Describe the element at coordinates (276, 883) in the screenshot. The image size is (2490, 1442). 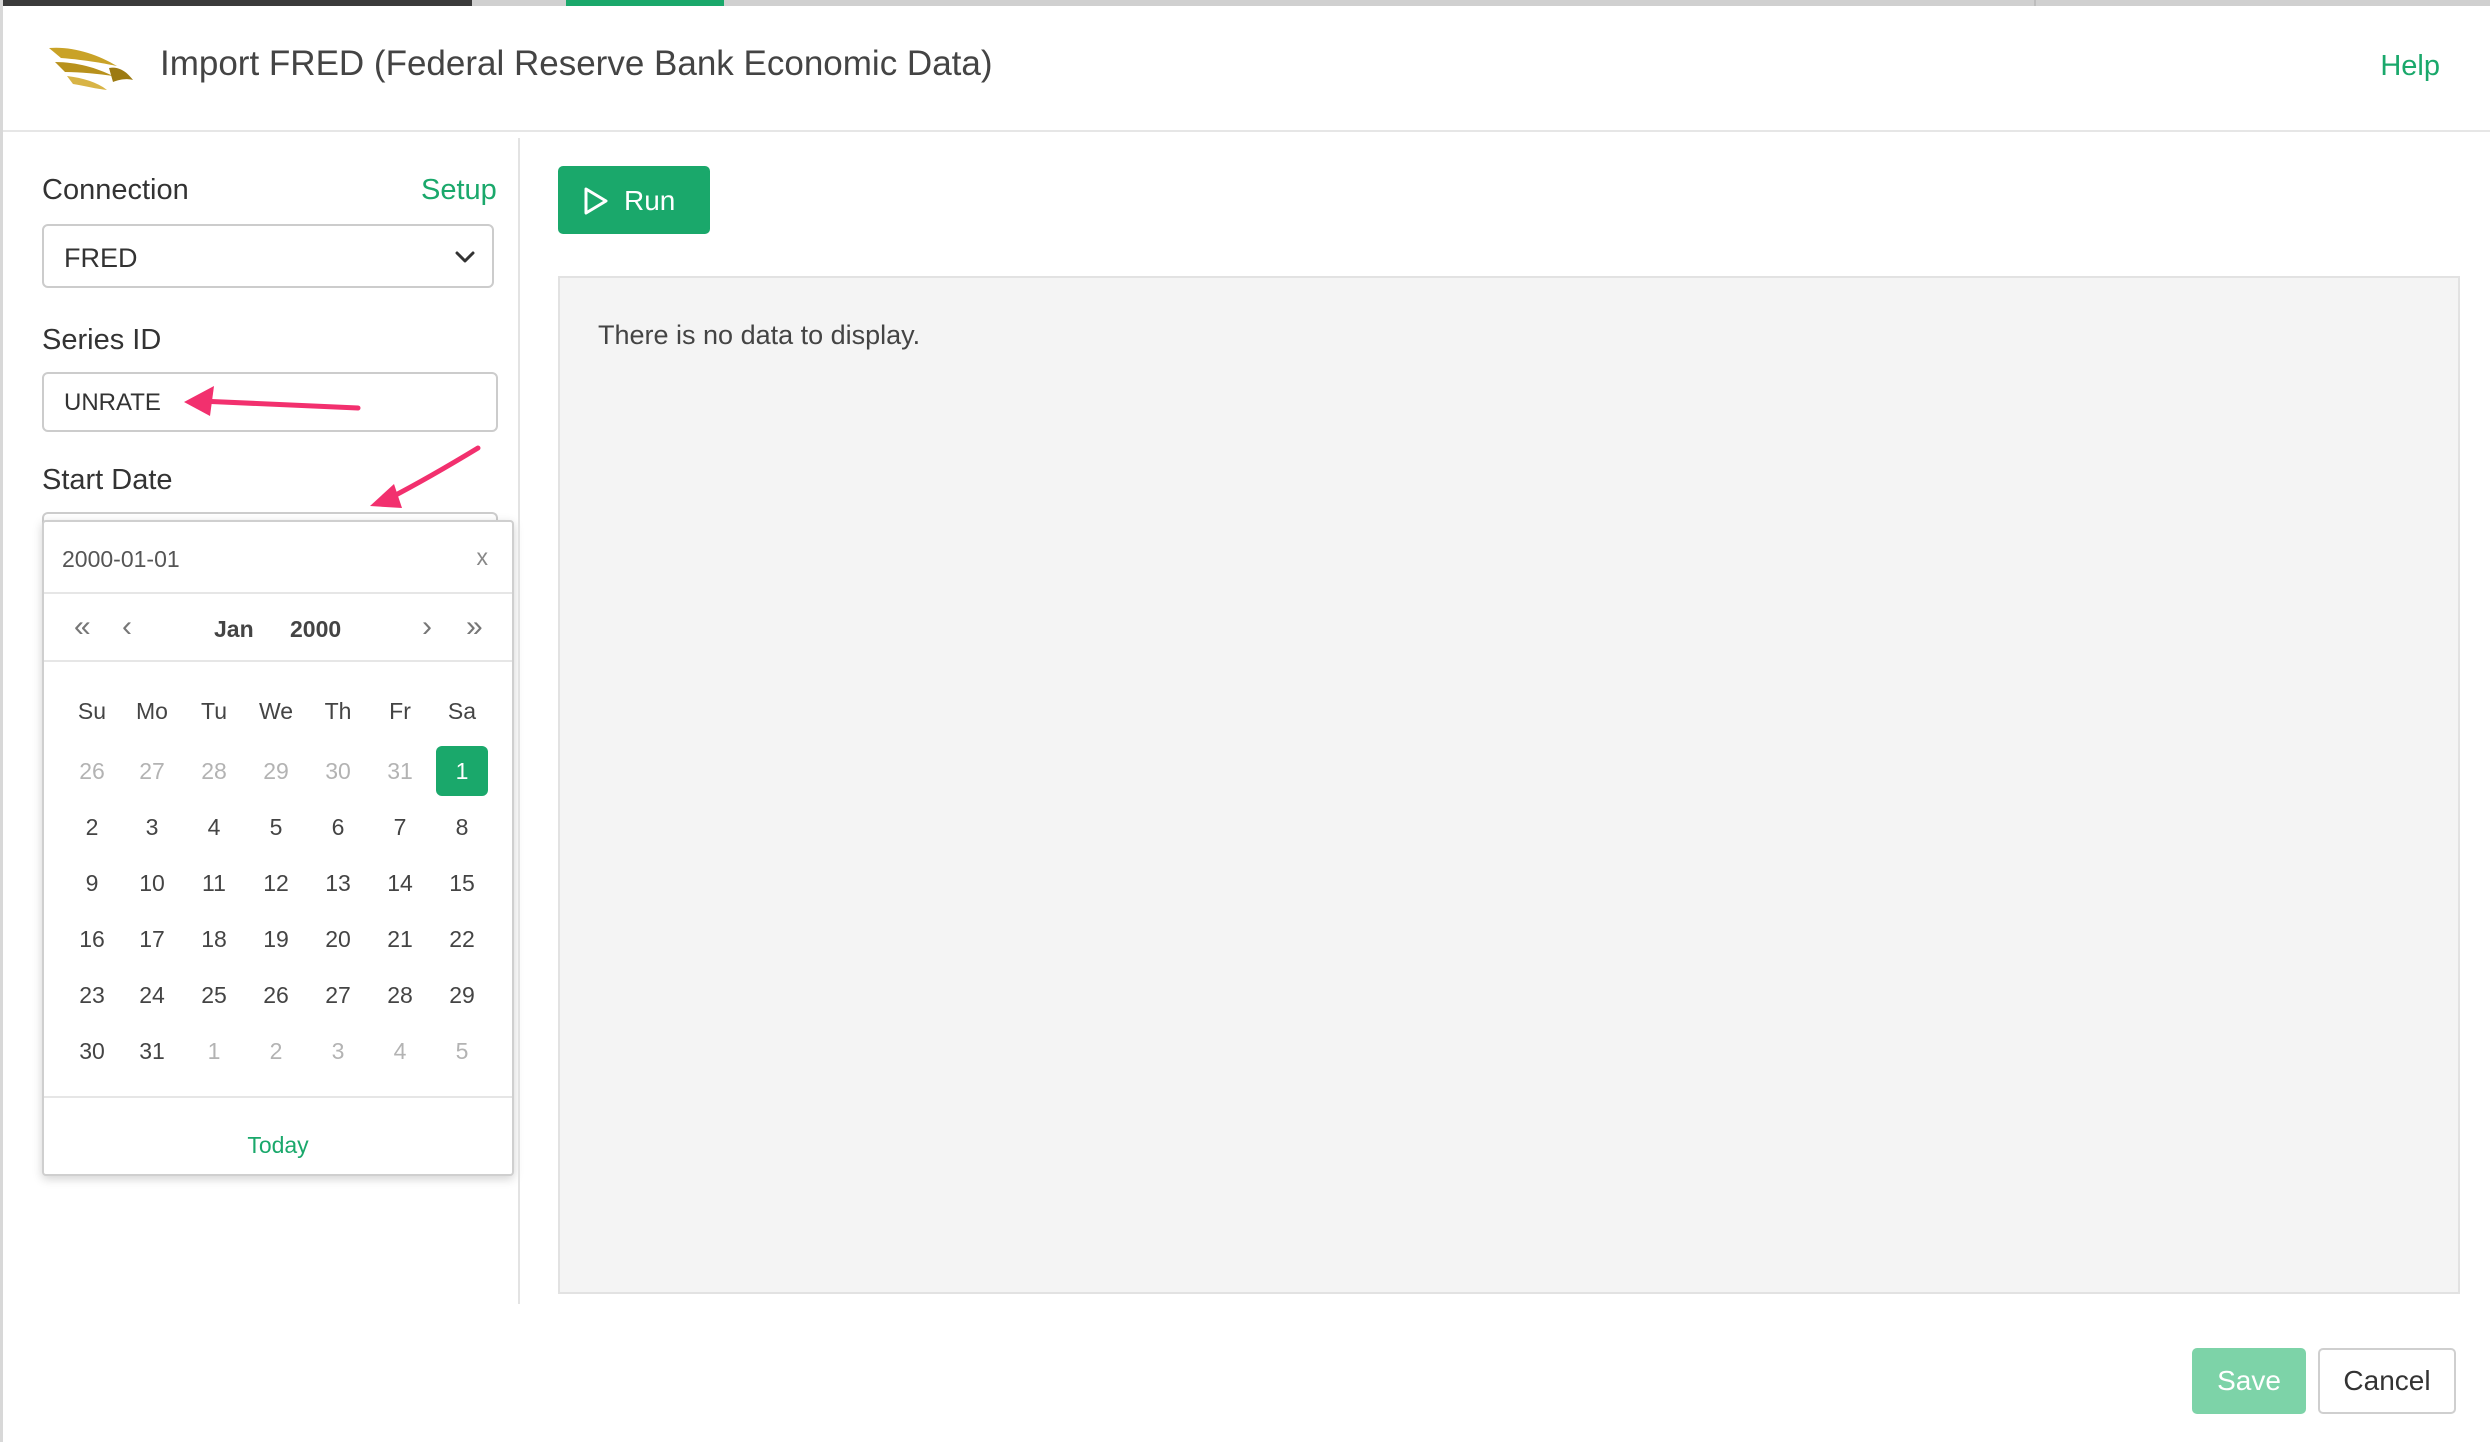
I see `calendar-day: 12` at that location.